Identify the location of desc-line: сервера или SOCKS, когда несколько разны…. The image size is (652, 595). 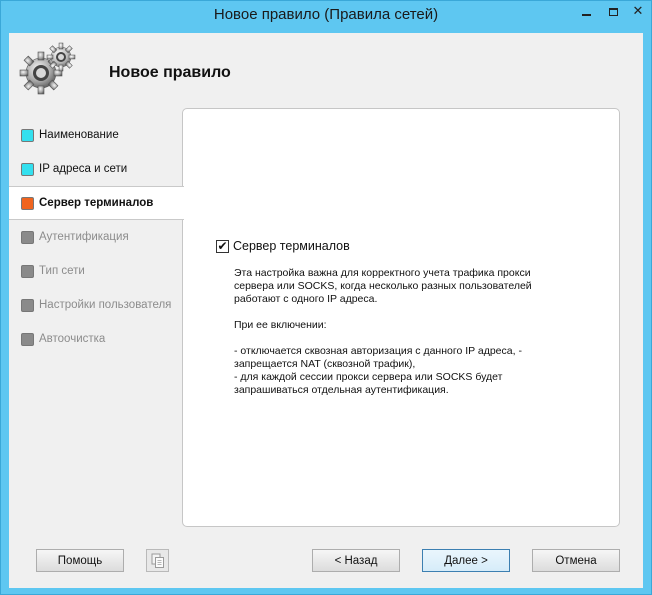
(383, 286).